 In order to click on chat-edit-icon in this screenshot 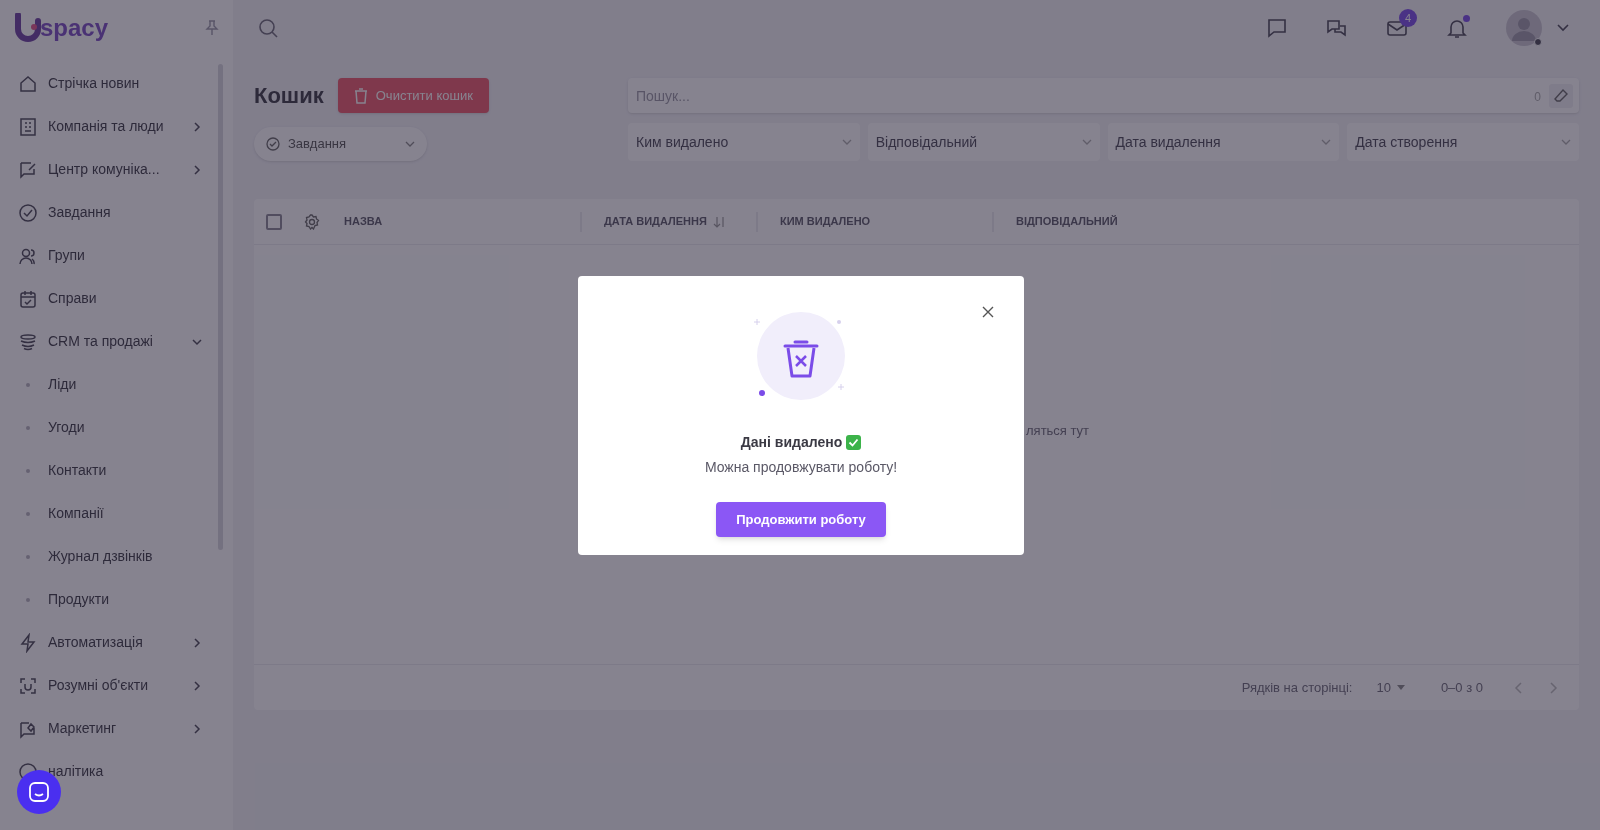, I will do `click(28, 169)`.